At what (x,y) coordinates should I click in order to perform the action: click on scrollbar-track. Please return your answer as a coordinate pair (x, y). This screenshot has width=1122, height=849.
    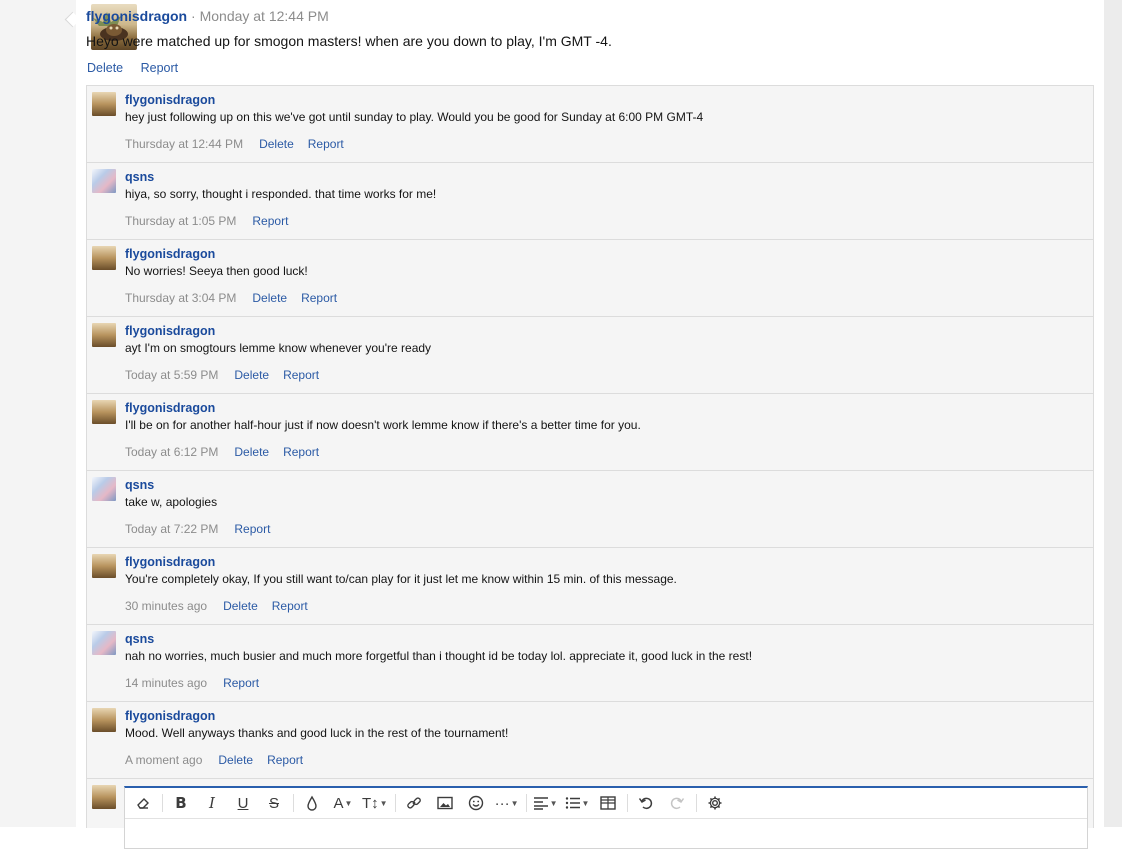
    Looking at the image, I should click on (1113, 413).